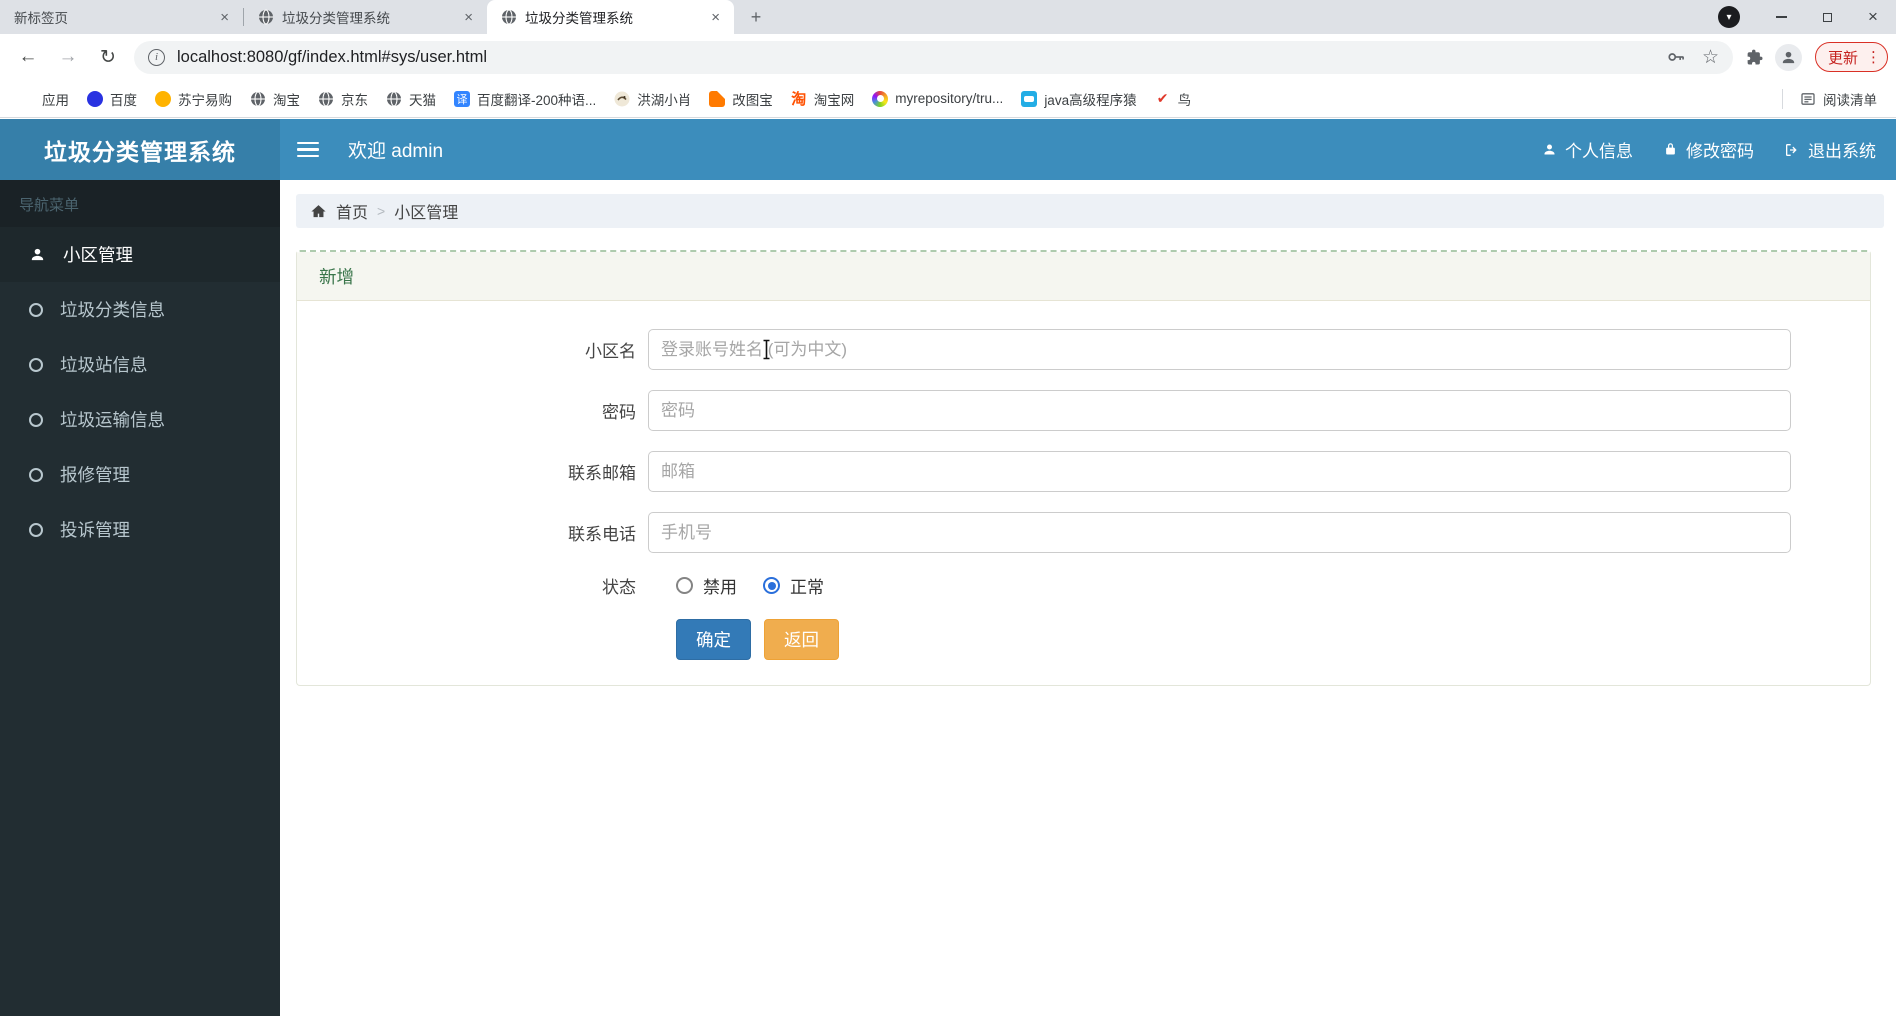 This screenshot has height=1016, width=1896. What do you see at coordinates (318, 210) in the screenshot?
I see `home-icon` at bounding box center [318, 210].